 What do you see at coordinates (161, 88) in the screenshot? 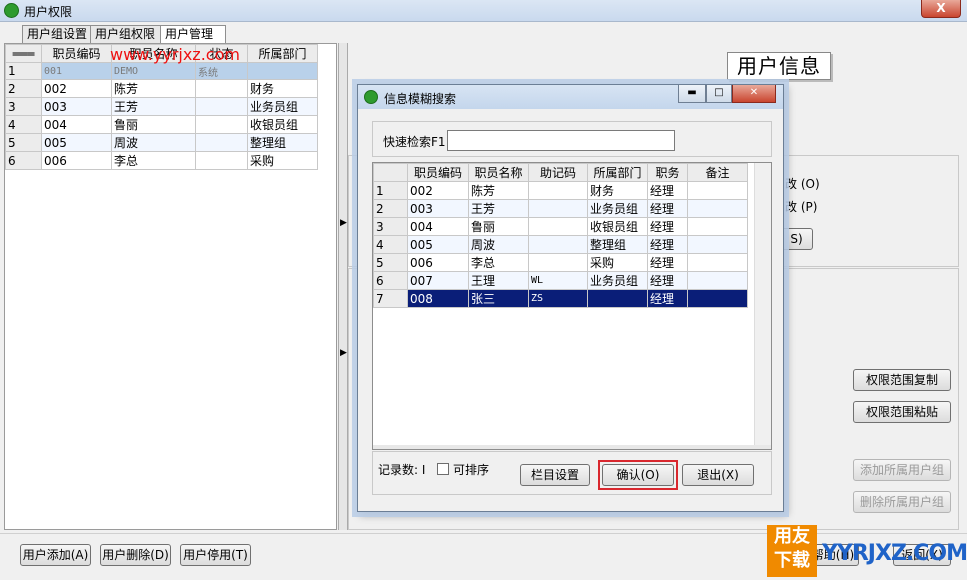
I see `table-row: 2 002 陈芳 财务` at bounding box center [161, 88].